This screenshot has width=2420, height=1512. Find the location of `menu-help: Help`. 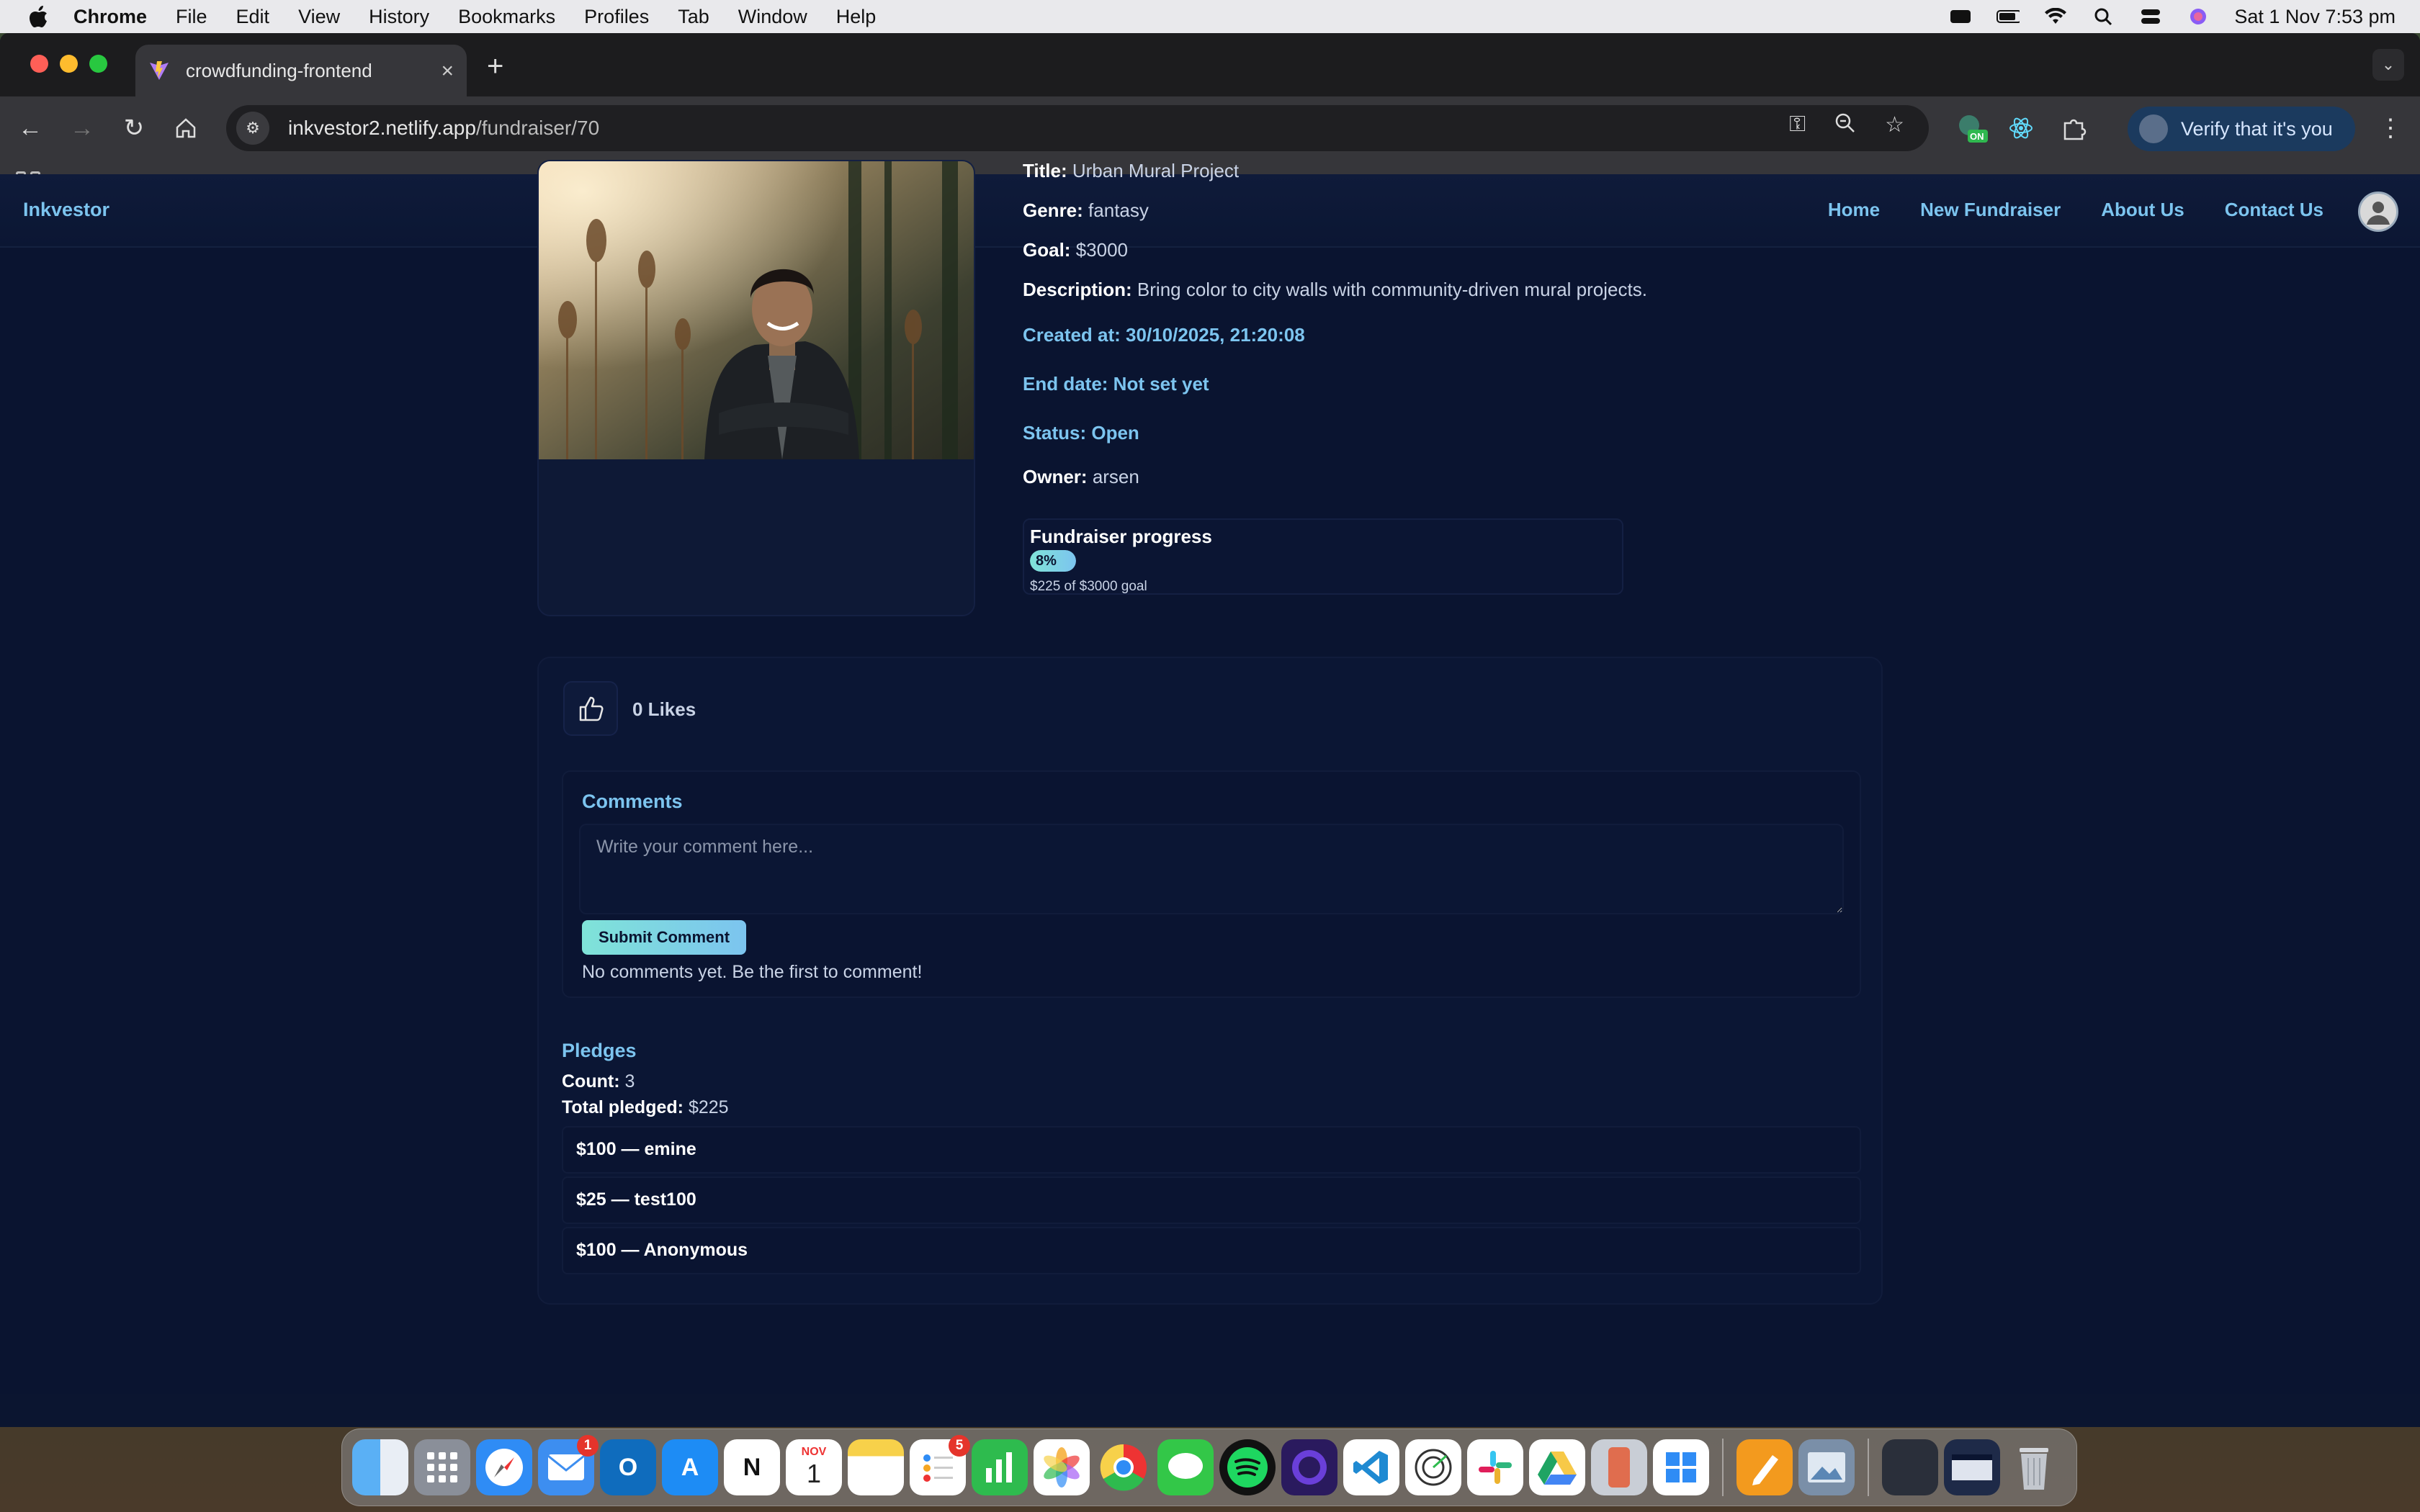

menu-help: Help is located at coordinates (856, 17).